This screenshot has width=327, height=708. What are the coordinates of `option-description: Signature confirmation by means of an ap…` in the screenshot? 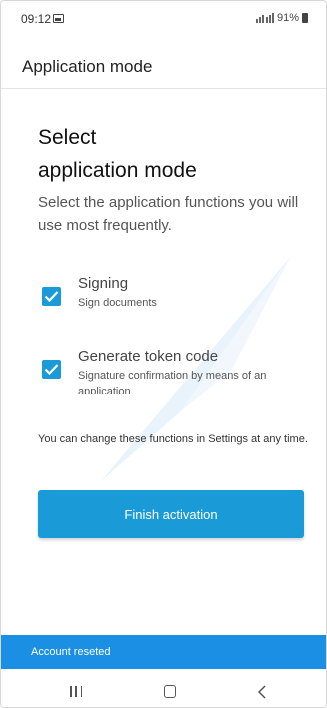 It's located at (172, 382).